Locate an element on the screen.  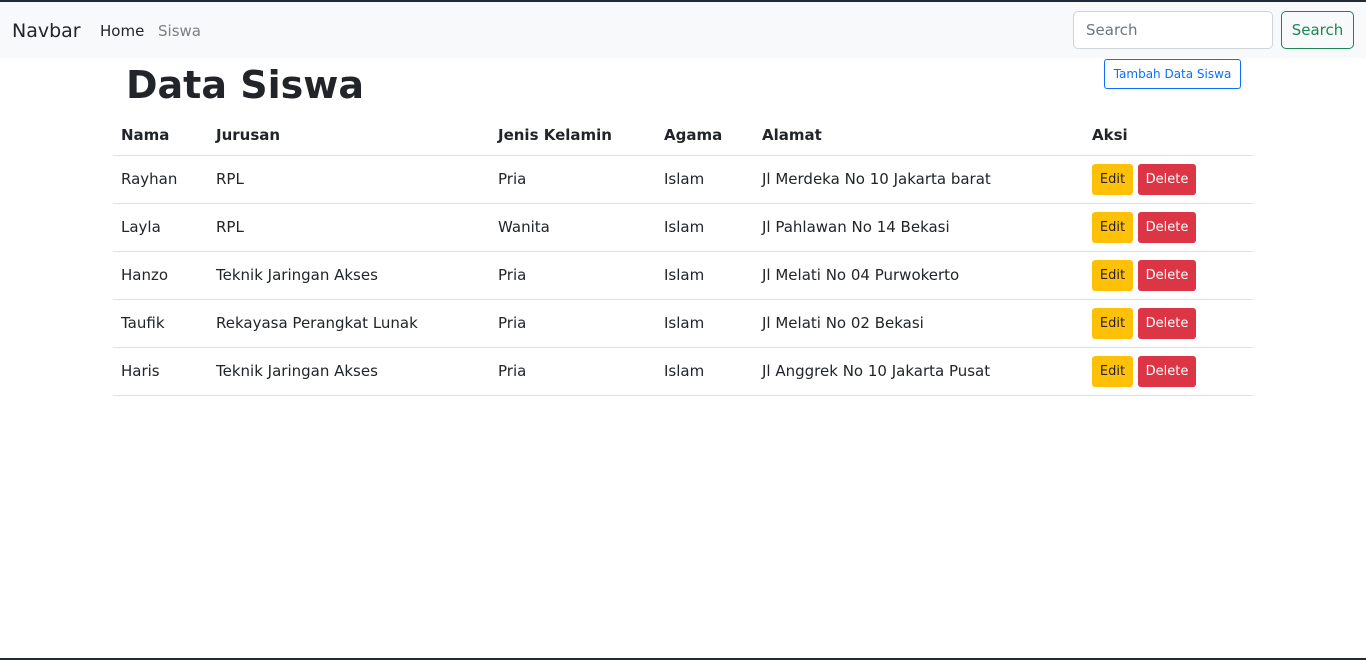
header-nama: Nama is located at coordinates (160, 135).